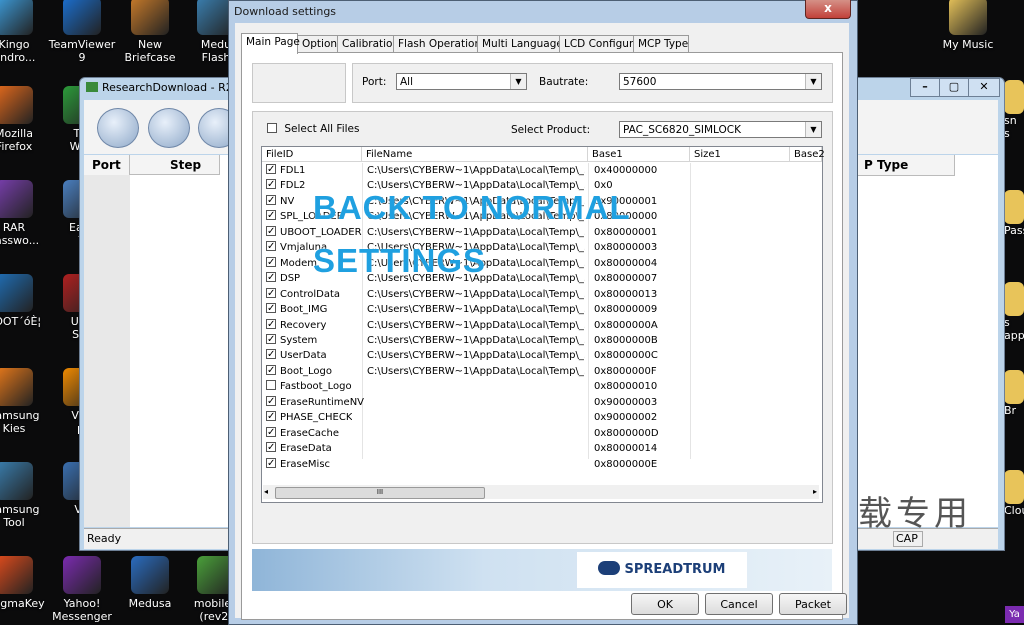  I want to click on table-row: EraseRuntimeNV 0x90000003, so click(542, 402).